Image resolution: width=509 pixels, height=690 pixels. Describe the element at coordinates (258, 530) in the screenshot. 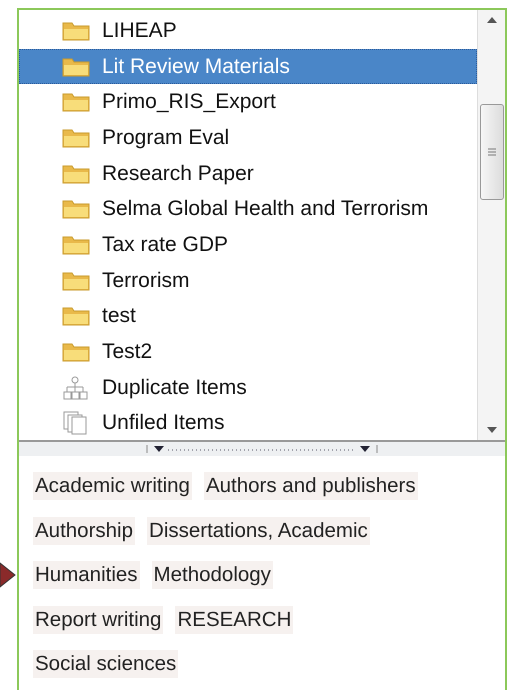

I see `tag-label: Dissertations, Academic` at that location.